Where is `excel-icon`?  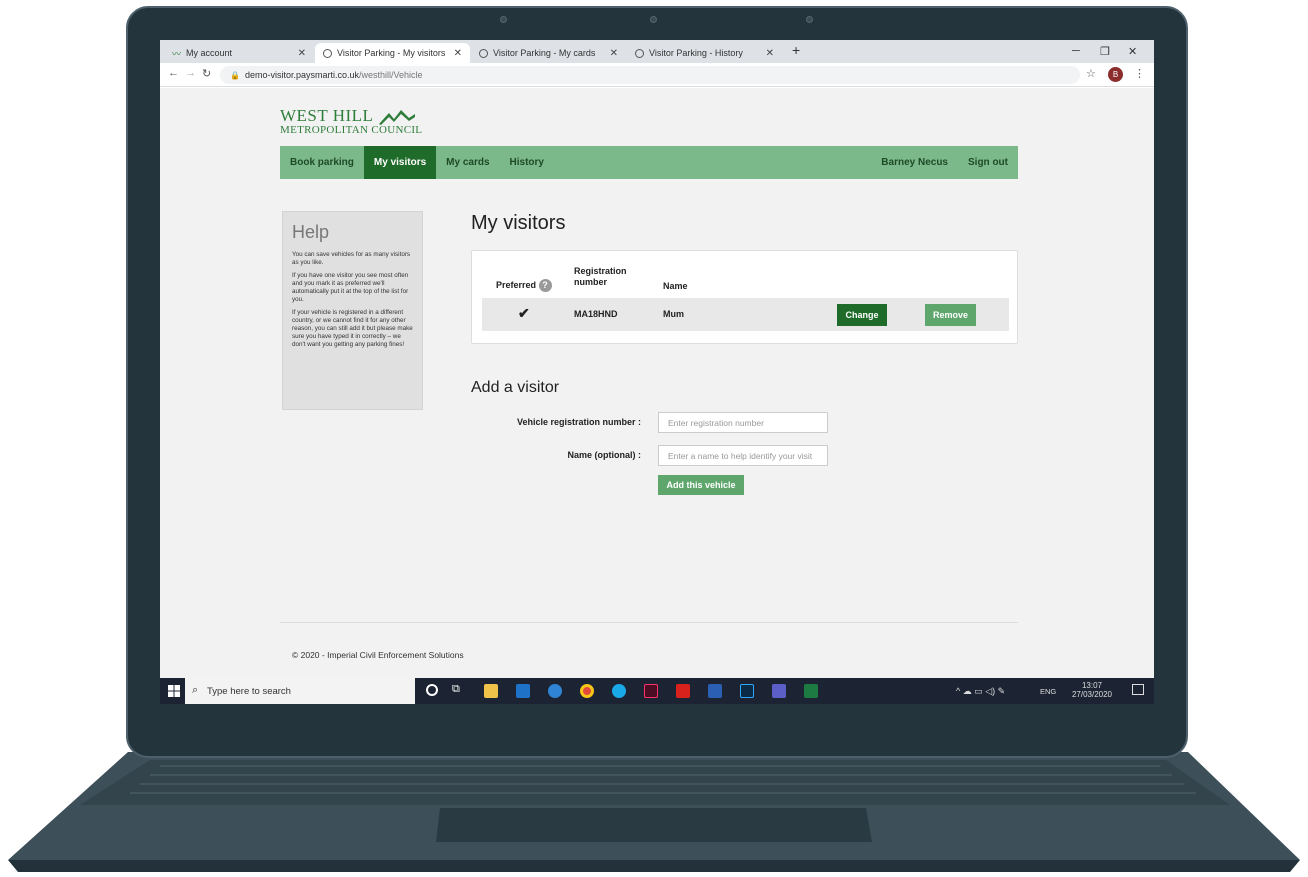 excel-icon is located at coordinates (811, 691).